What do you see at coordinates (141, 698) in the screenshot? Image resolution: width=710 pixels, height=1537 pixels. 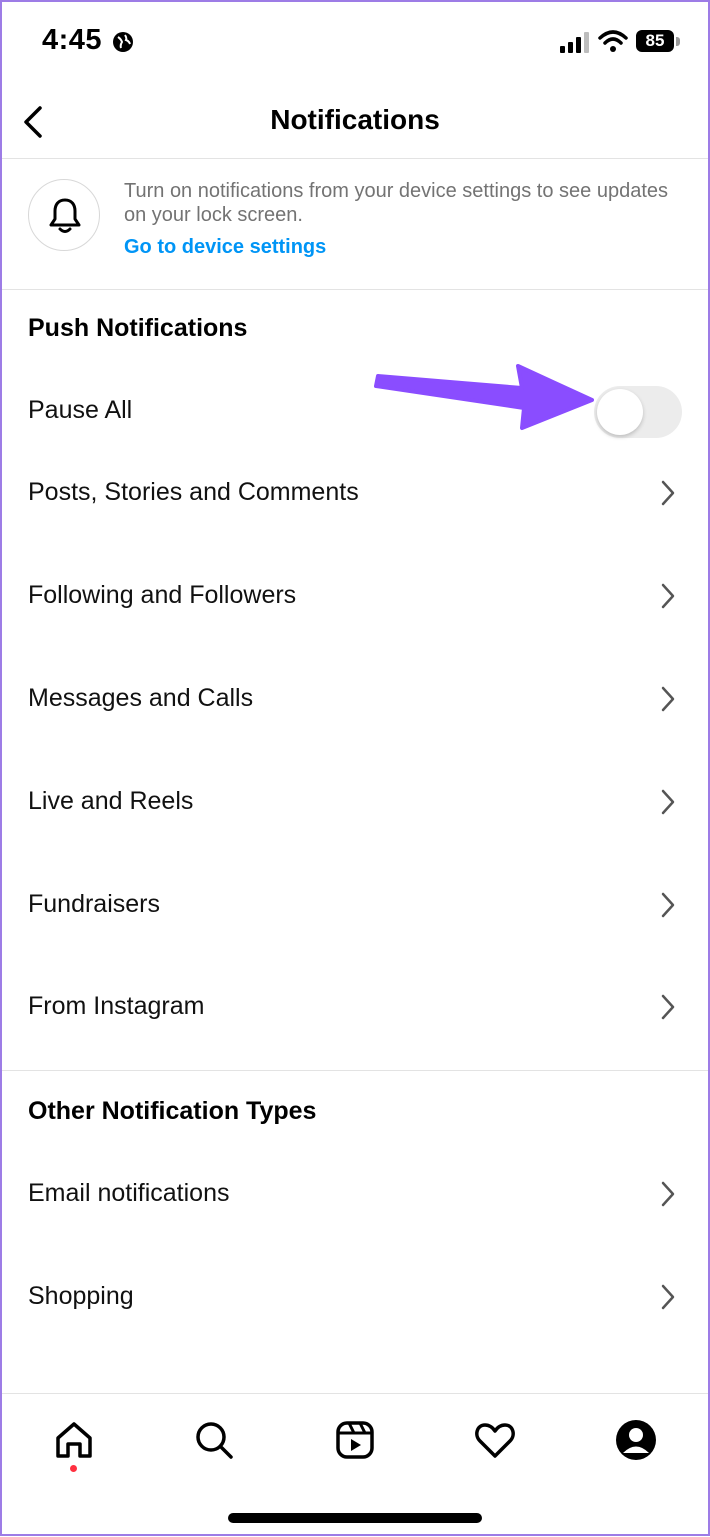 I see `list-item-label: Messages and Calls` at bounding box center [141, 698].